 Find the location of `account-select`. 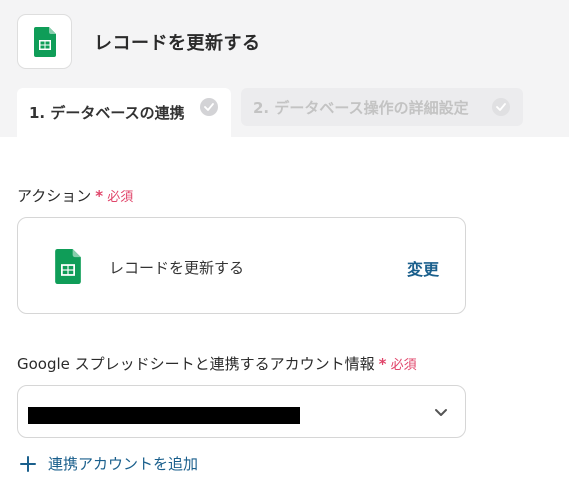

account-select is located at coordinates (241, 411).